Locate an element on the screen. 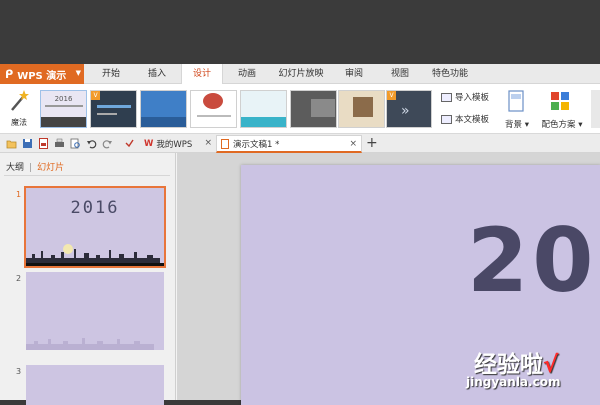 The width and height of the screenshot is (600, 405). site-watermark: 经验啦√ jingyanla.com is located at coordinates (532, 371).